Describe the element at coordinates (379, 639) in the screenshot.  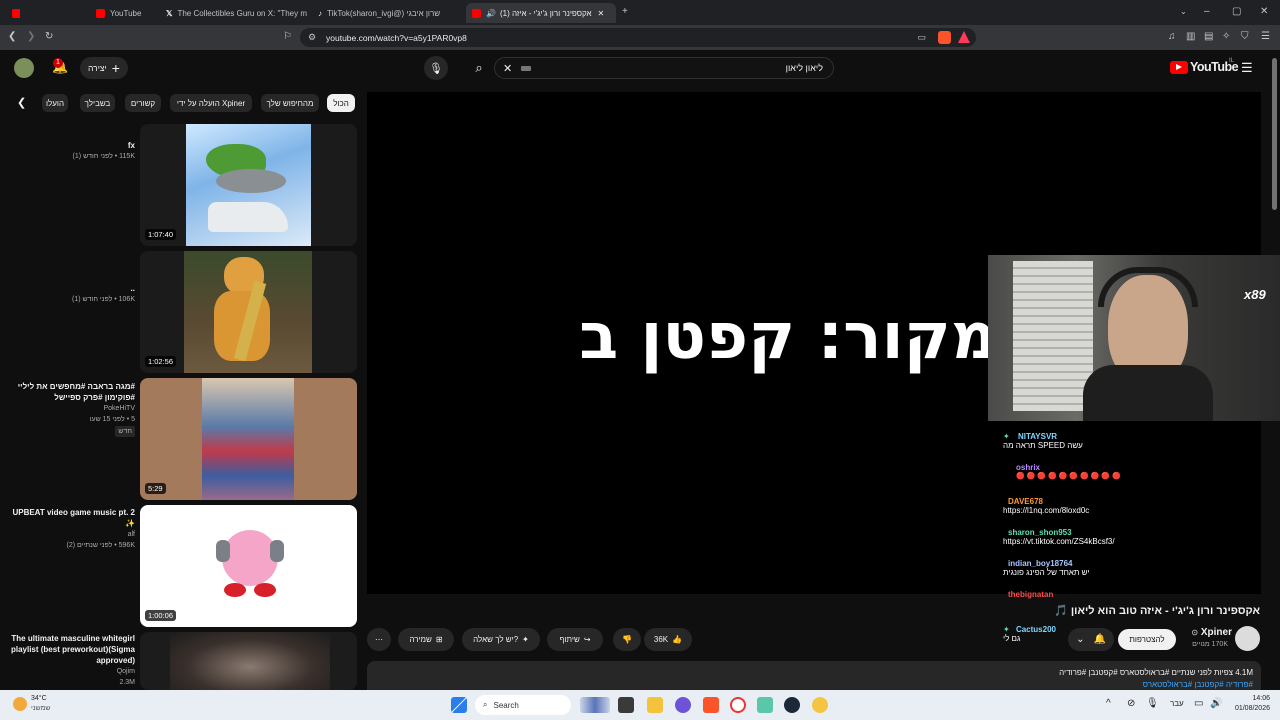
I see `more-actions-button: ⋯` at that location.